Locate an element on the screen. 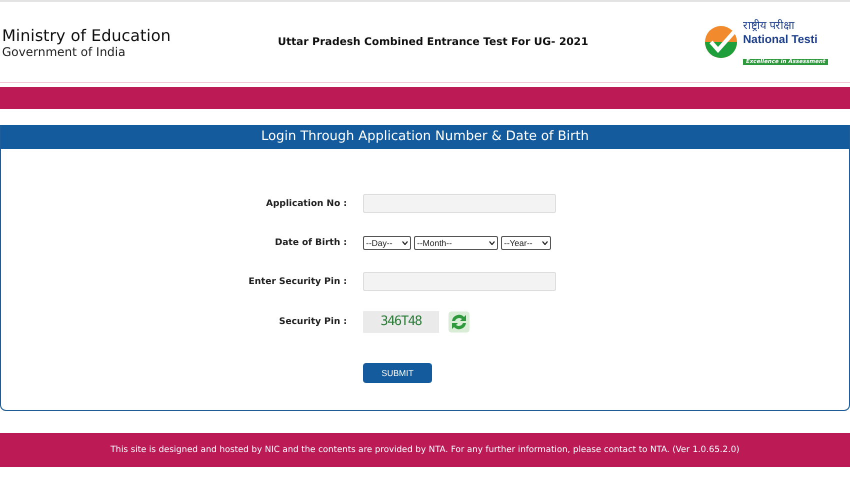  field-label: Date of Birth : is located at coordinates (310, 243).